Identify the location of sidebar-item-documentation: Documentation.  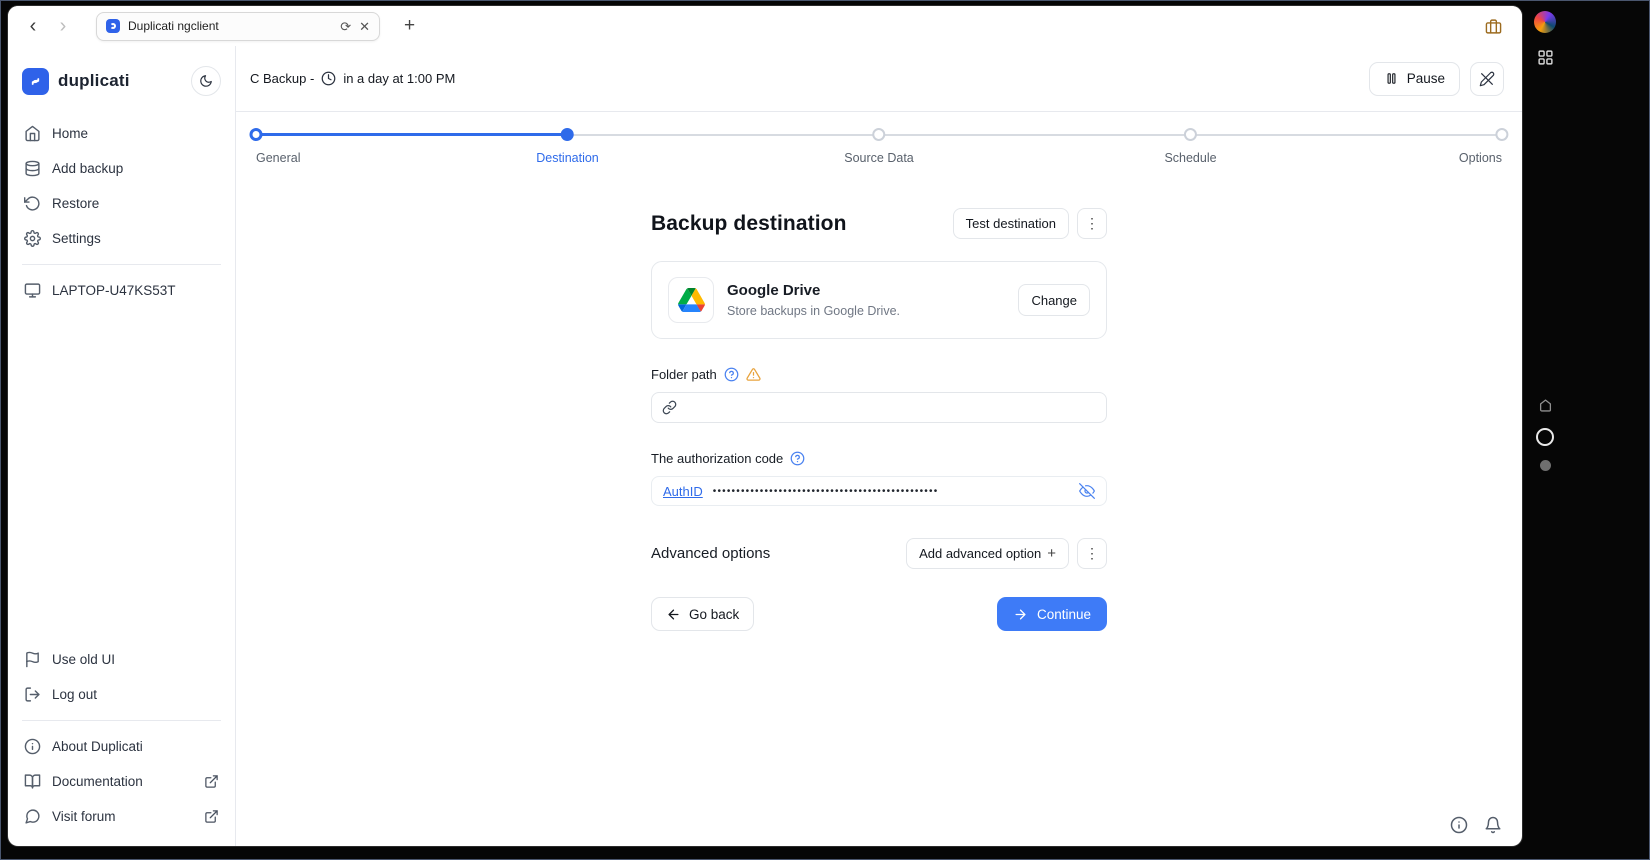
(121, 781).